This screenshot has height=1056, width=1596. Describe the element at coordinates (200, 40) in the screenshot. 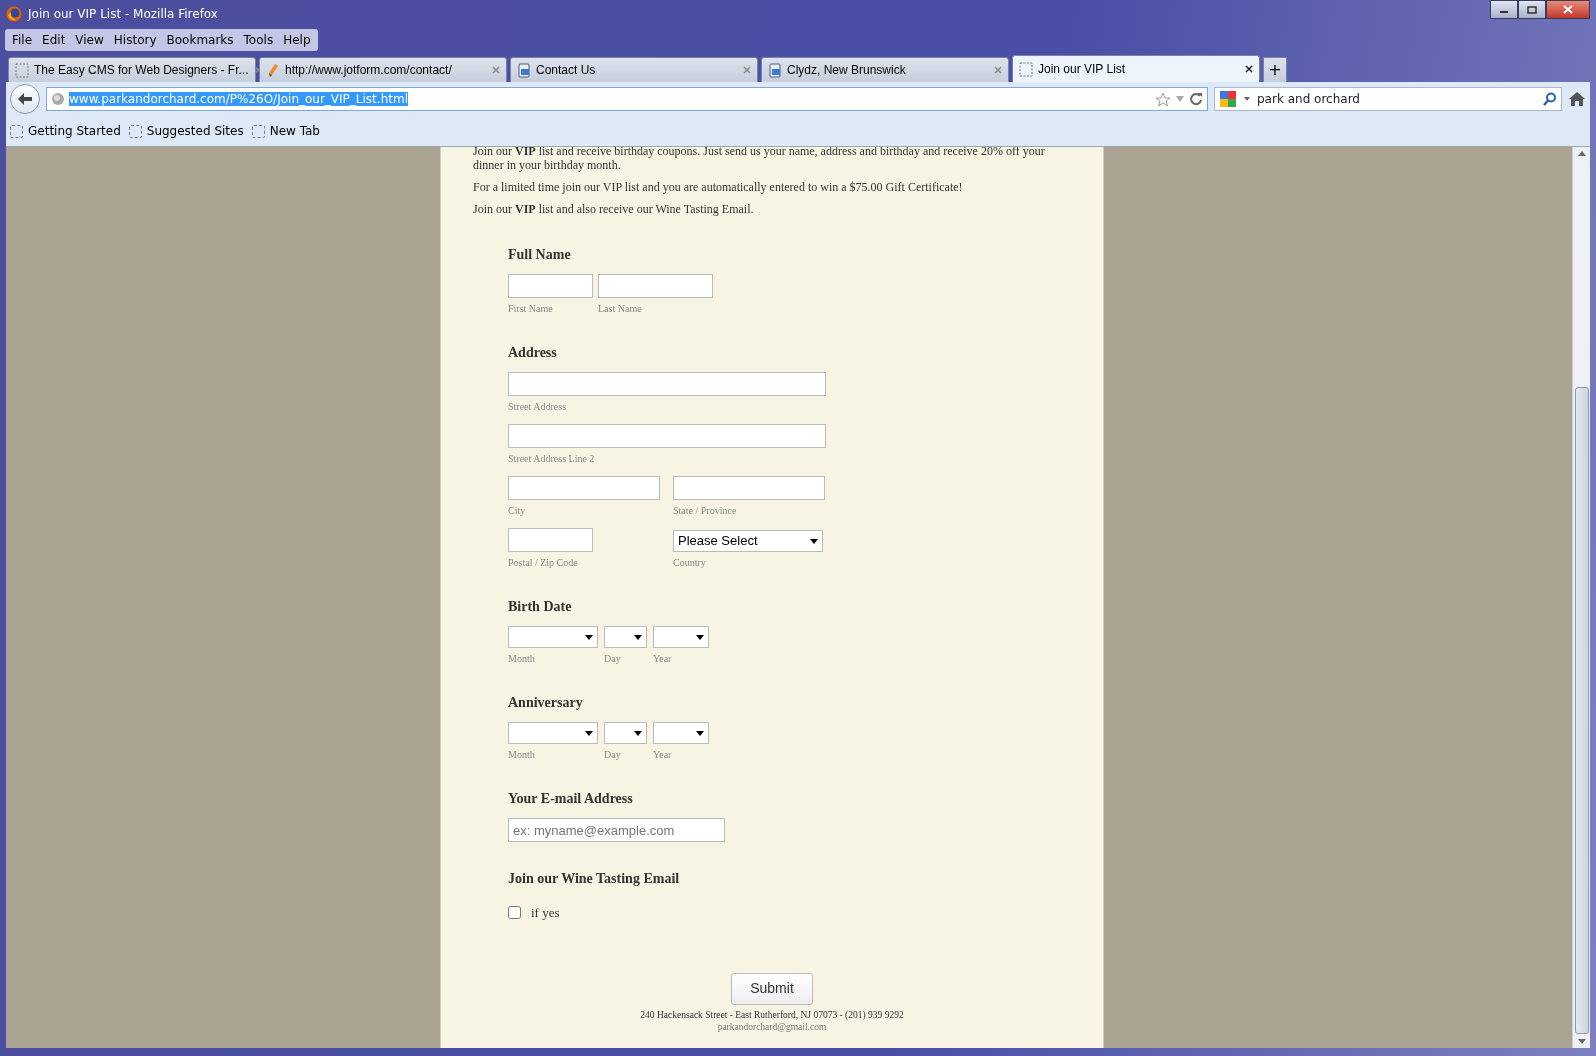

I see `menu-item: Bookmarks` at that location.